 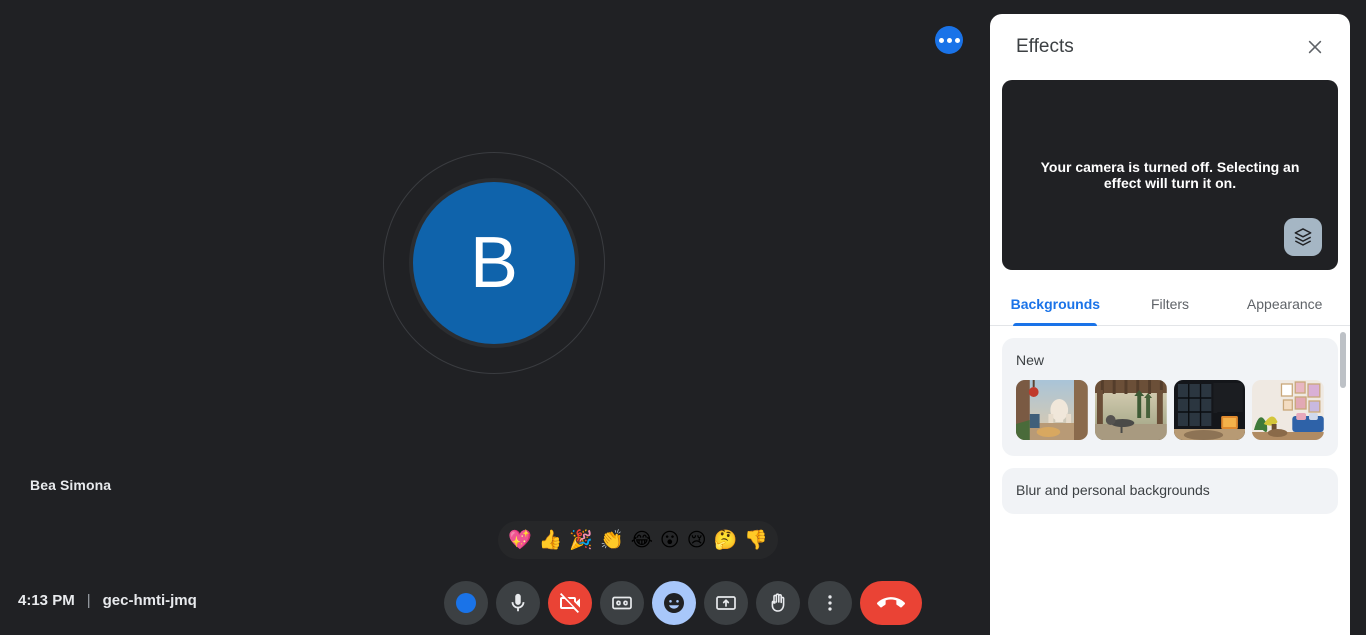 What do you see at coordinates (756, 540) in the screenshot?
I see `reaction-thumbs-down: 👎` at bounding box center [756, 540].